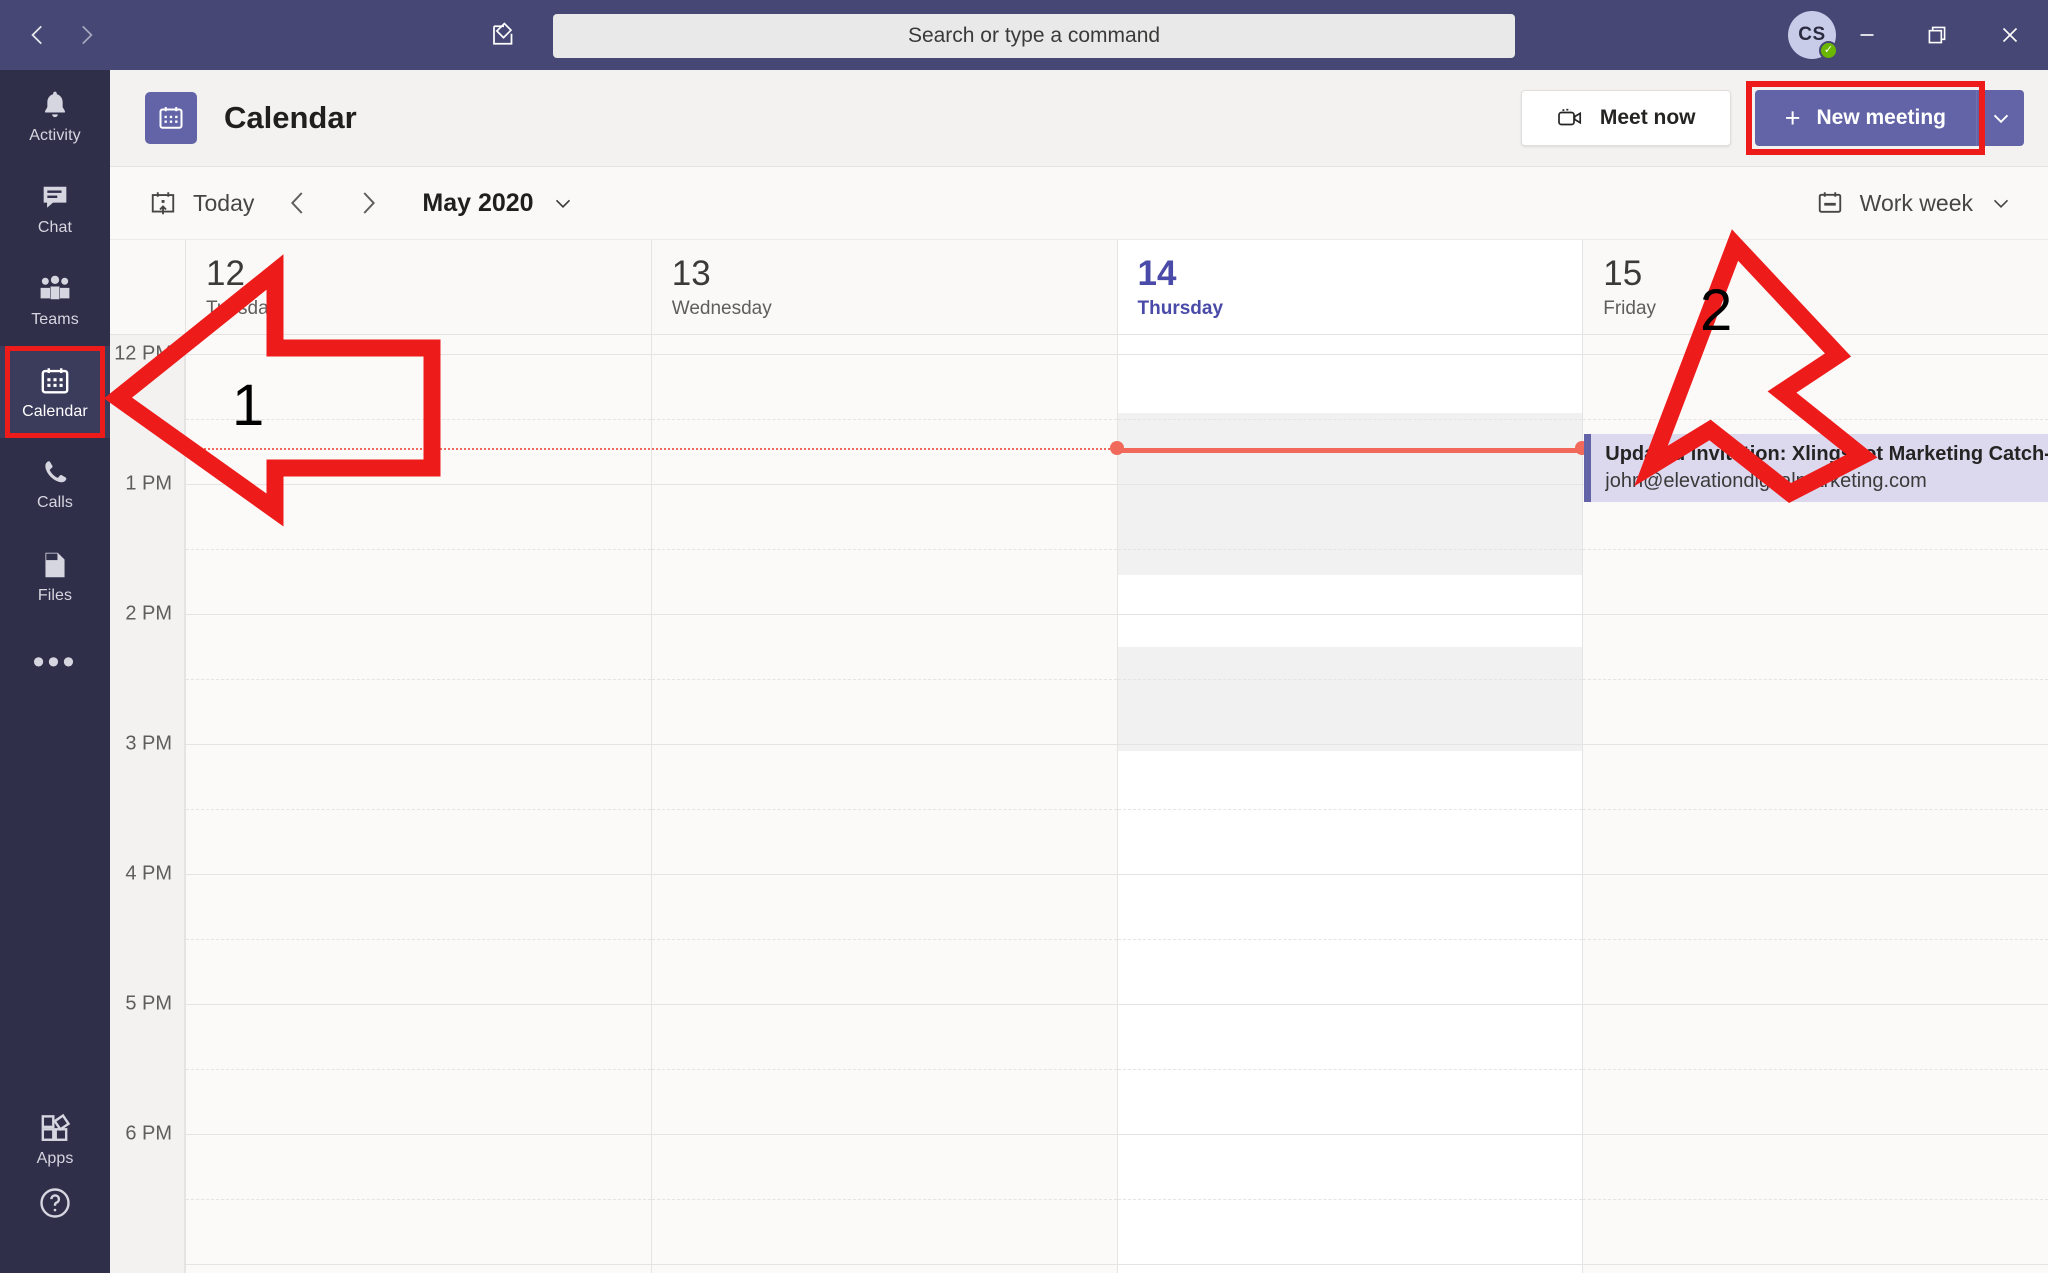 The image size is (2048, 1273). I want to click on previous-period-button, so click(298, 203).